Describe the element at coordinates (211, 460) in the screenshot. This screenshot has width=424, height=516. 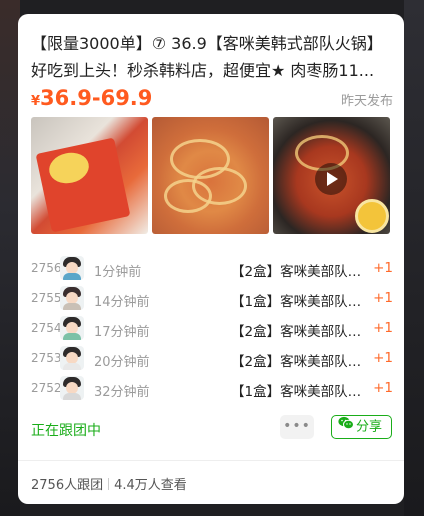
I see `divider` at that location.